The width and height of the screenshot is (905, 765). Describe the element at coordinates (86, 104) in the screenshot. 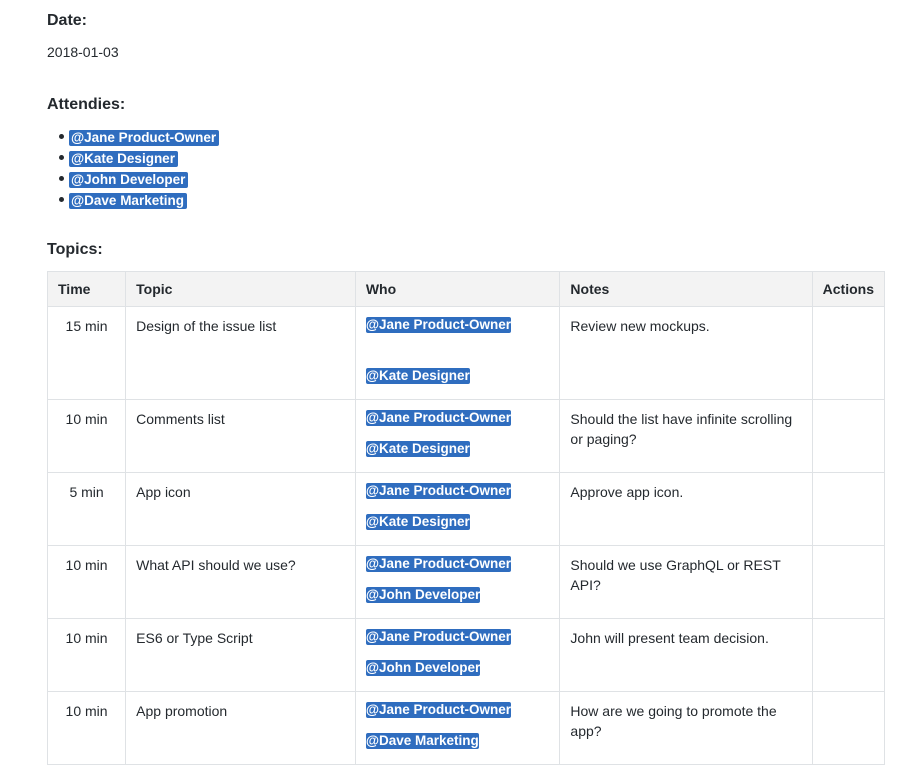

I see `attendees-label: Attendies:` at that location.